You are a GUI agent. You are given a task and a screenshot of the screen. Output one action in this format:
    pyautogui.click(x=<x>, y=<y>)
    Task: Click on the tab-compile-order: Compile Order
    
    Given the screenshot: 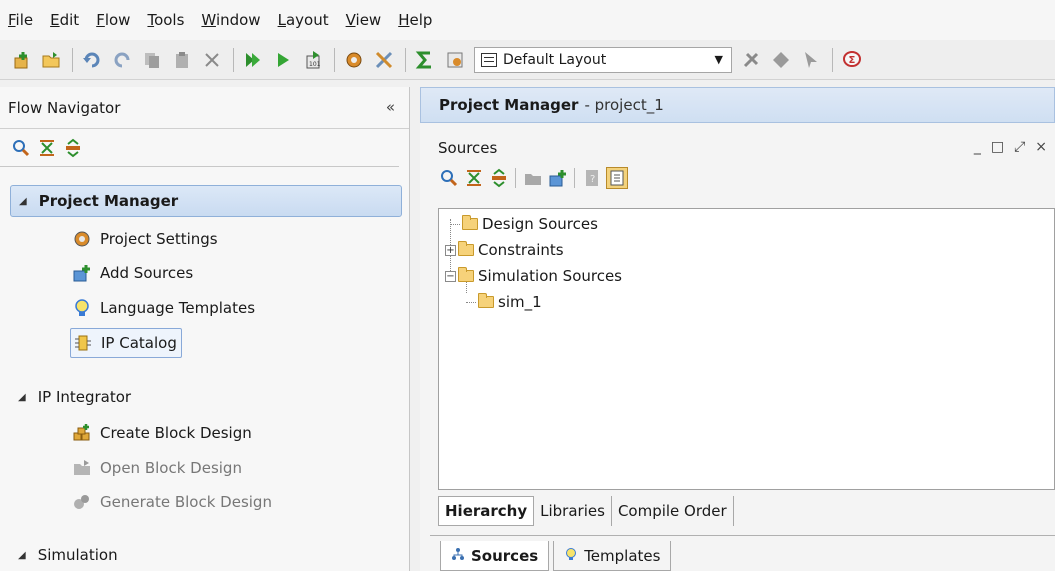 What is the action you would take?
    pyautogui.click(x=673, y=511)
    